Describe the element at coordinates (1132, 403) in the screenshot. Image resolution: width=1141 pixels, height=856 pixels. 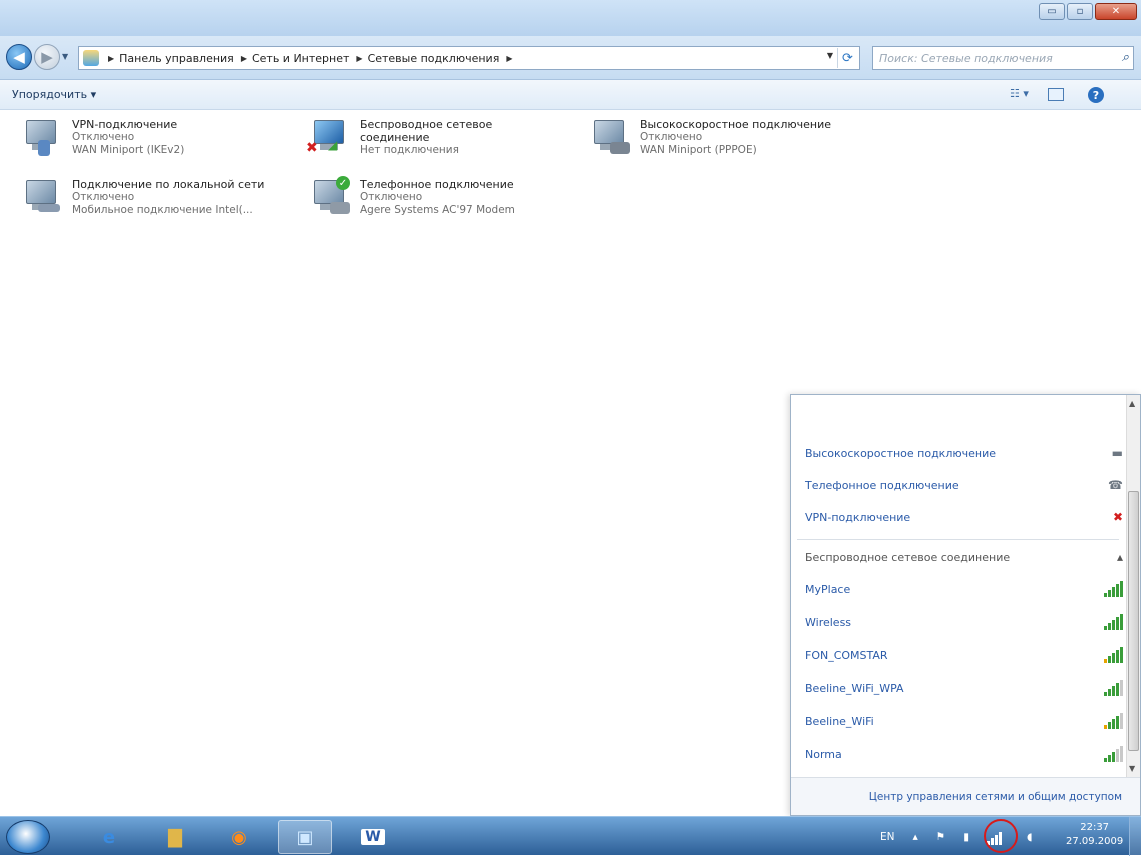
I see `scroll-up-icon: ▲` at that location.